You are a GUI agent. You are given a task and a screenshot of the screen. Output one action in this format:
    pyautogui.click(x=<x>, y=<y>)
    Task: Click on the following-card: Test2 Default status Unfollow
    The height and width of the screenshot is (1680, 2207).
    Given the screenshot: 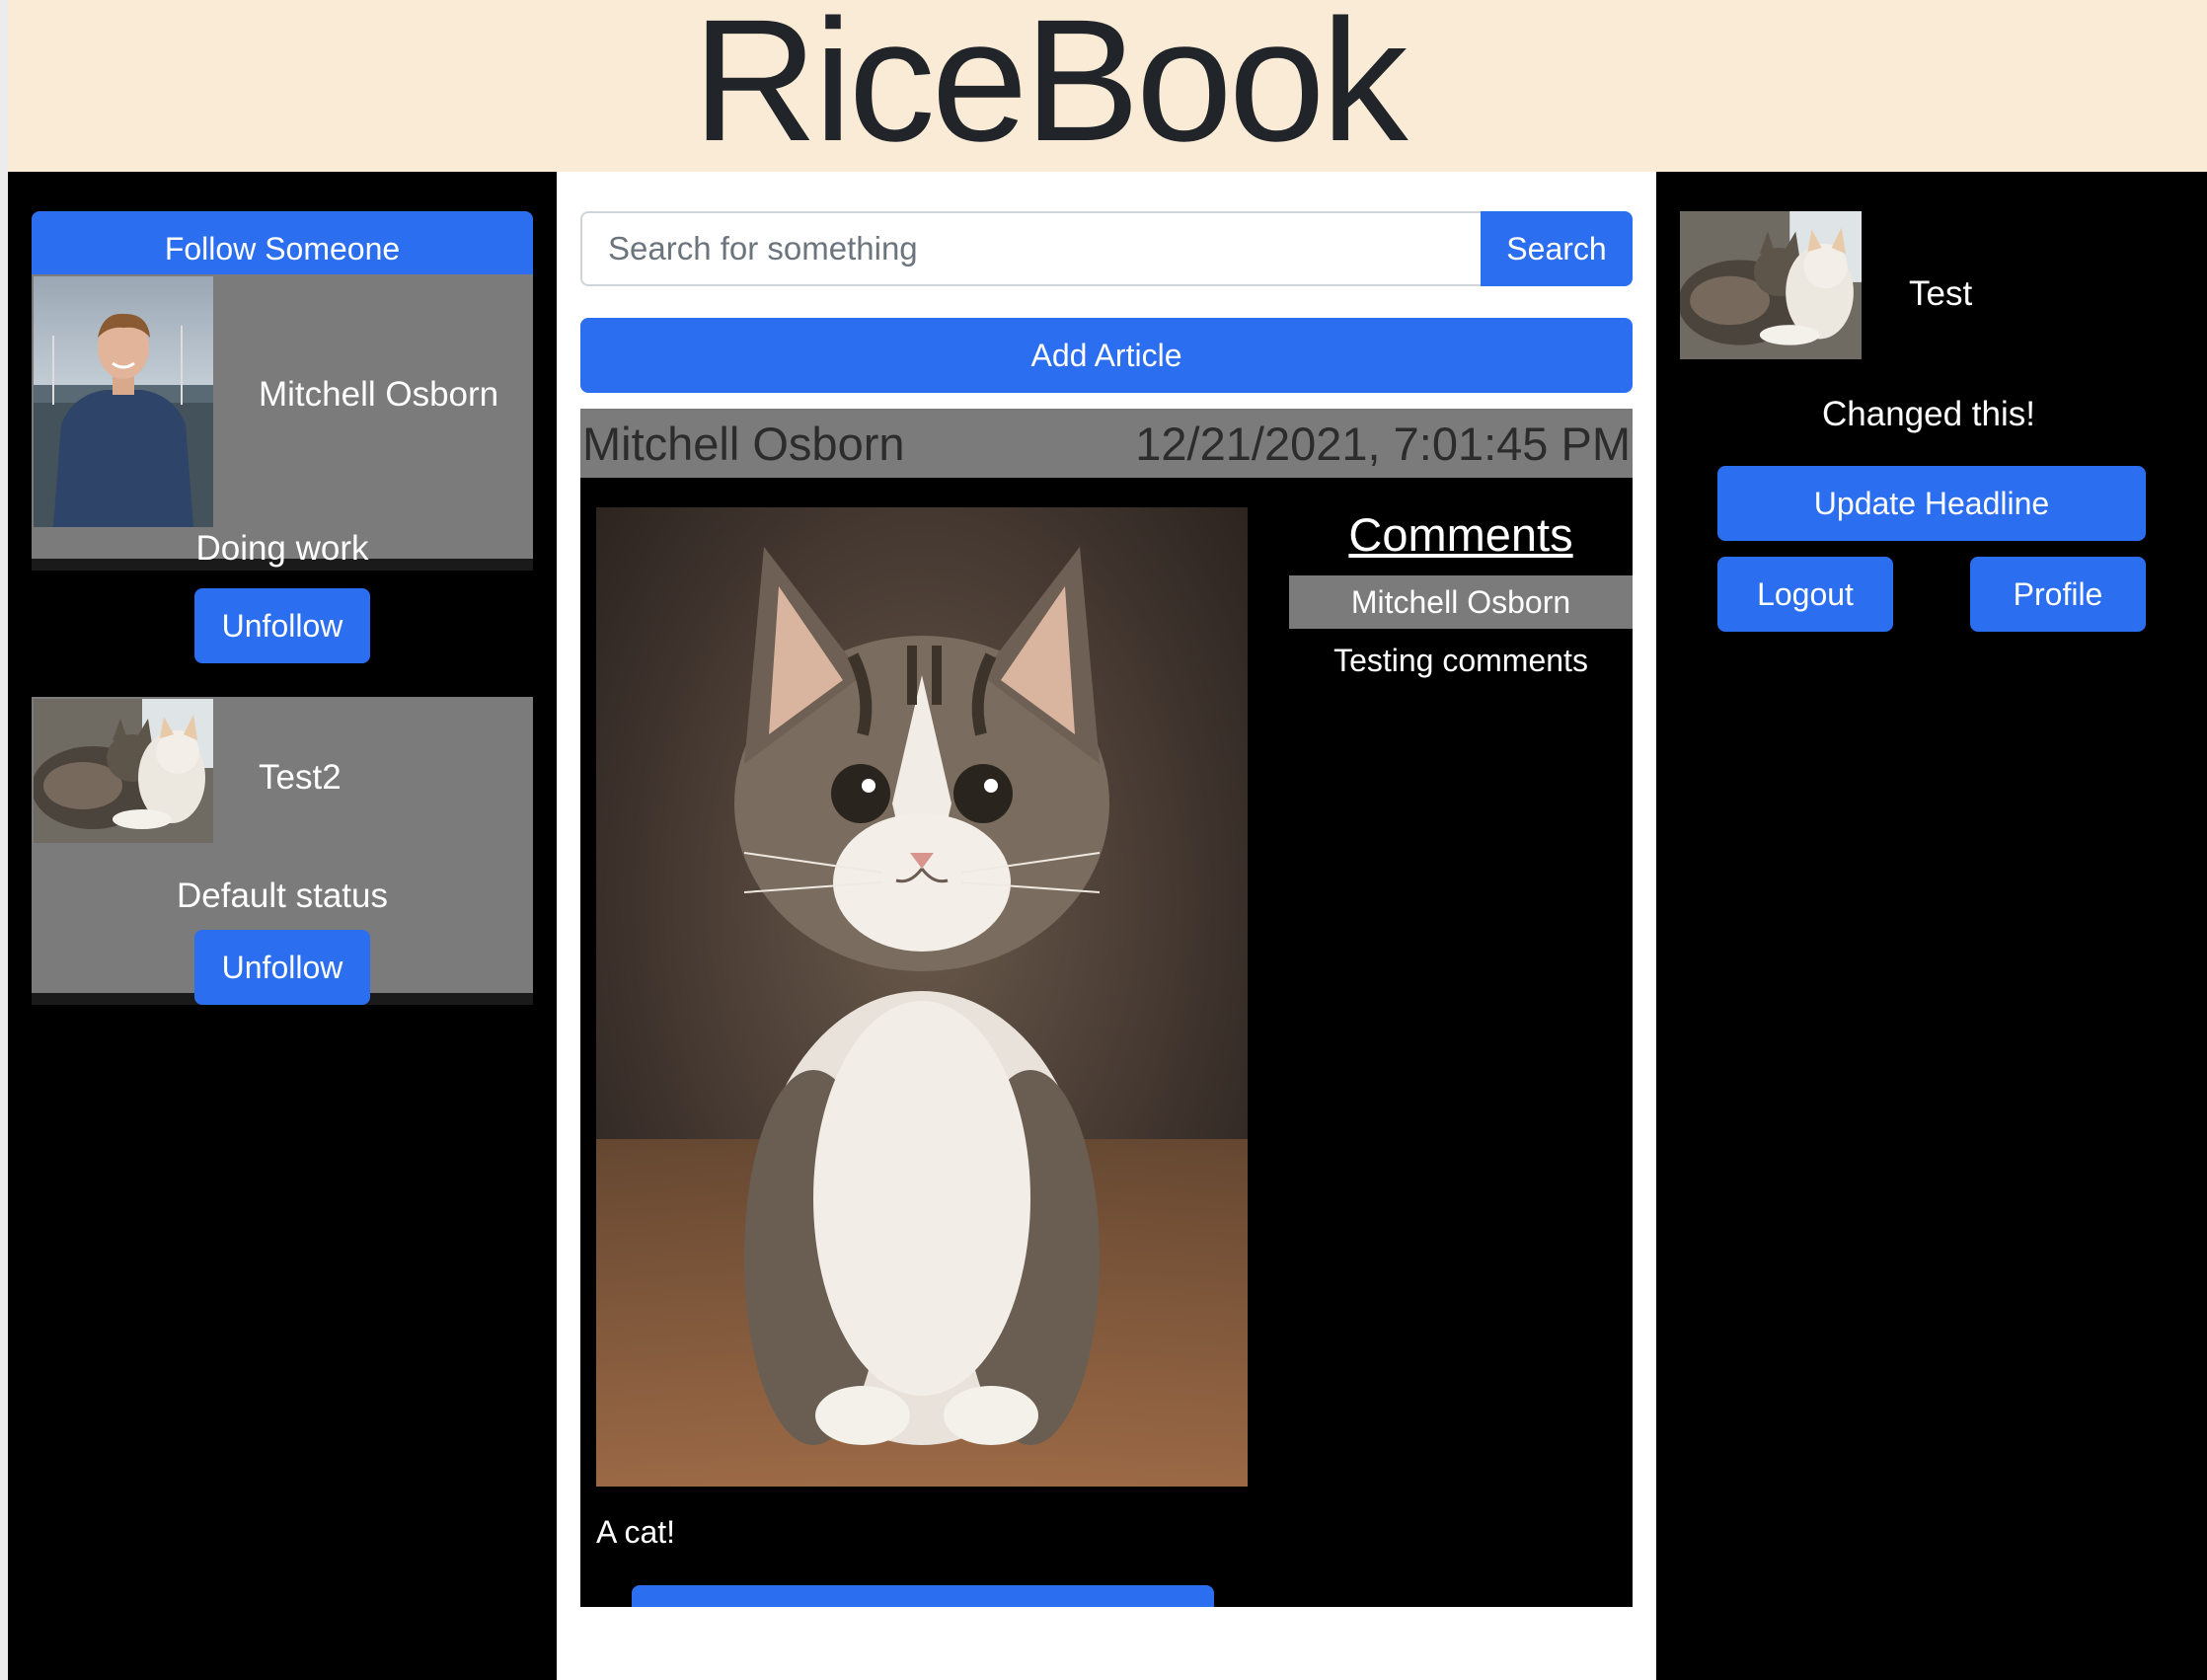 What is the action you would take?
    pyautogui.click(x=283, y=851)
    